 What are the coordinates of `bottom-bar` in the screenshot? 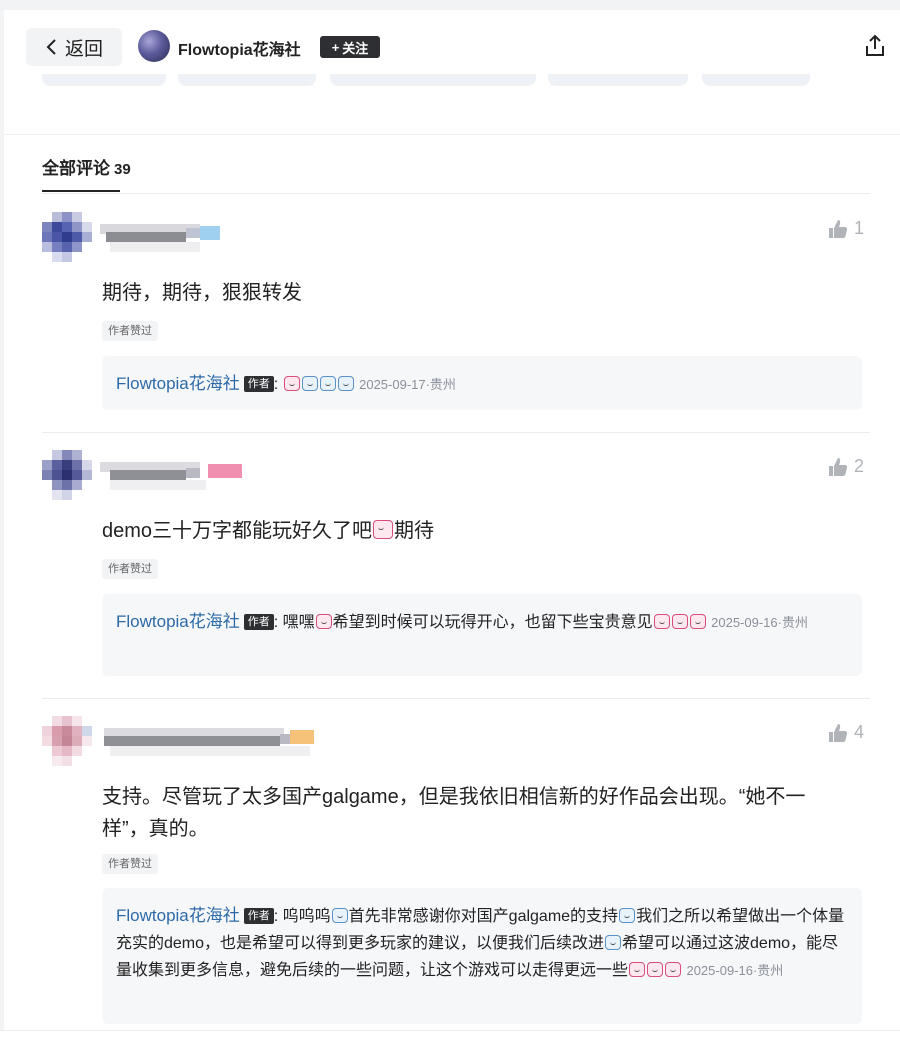 It's located at (450, 1037).